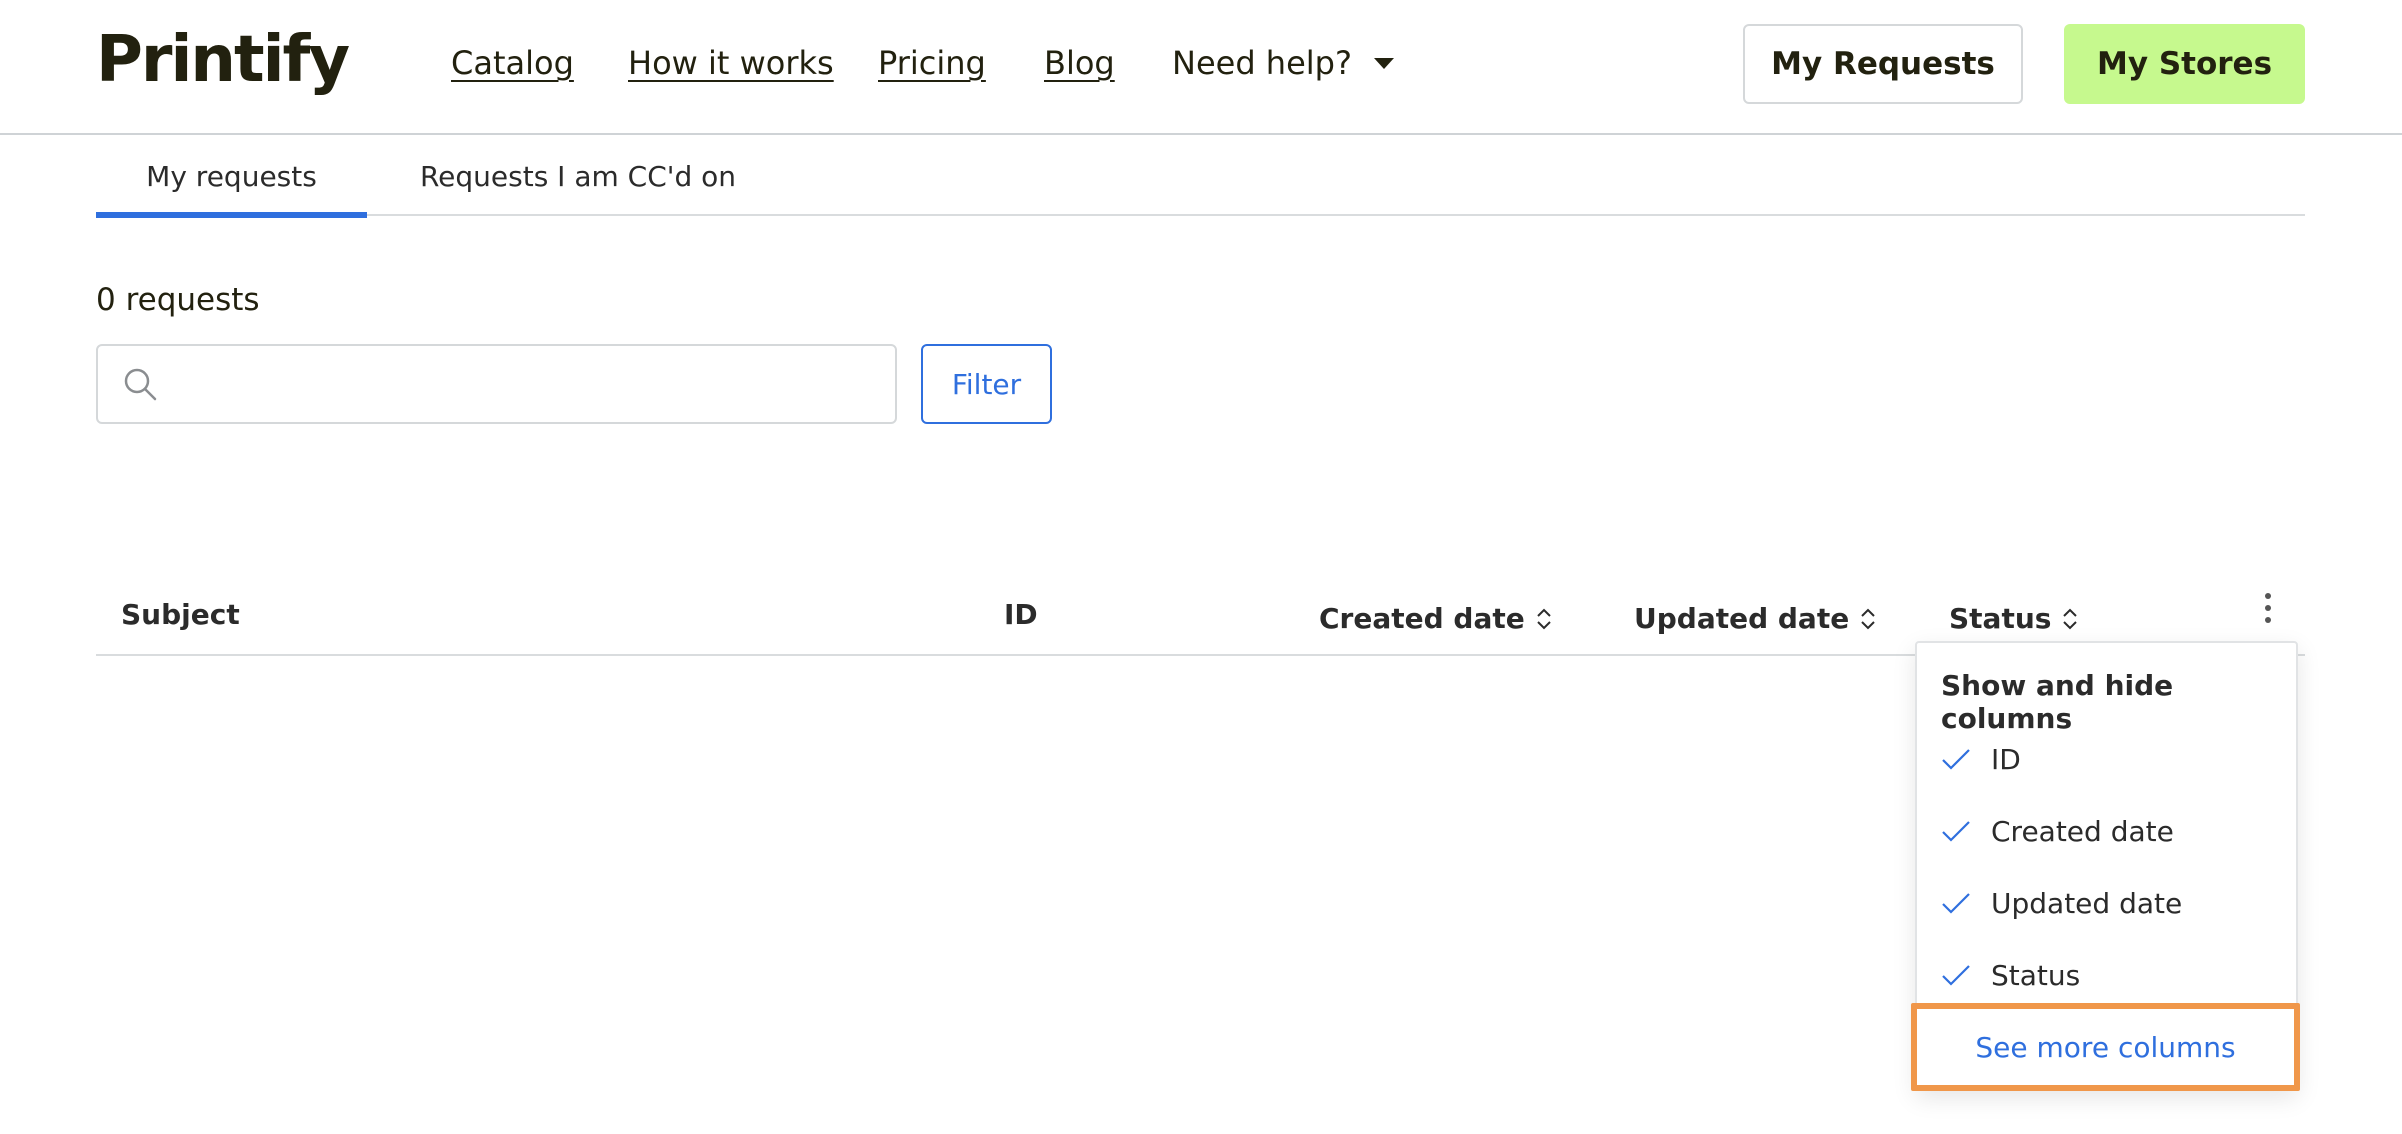  I want to click on columns-menu-item-id: ID, so click(2111, 759).